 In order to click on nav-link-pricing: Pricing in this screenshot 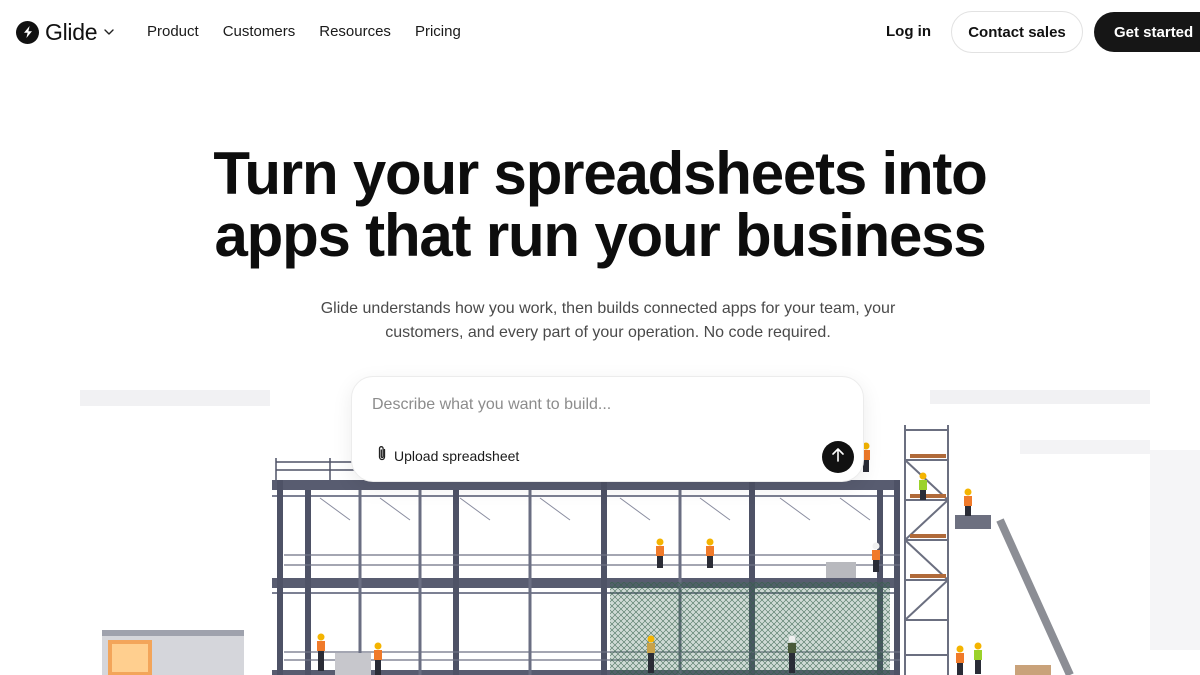, I will do `click(438, 32)`.